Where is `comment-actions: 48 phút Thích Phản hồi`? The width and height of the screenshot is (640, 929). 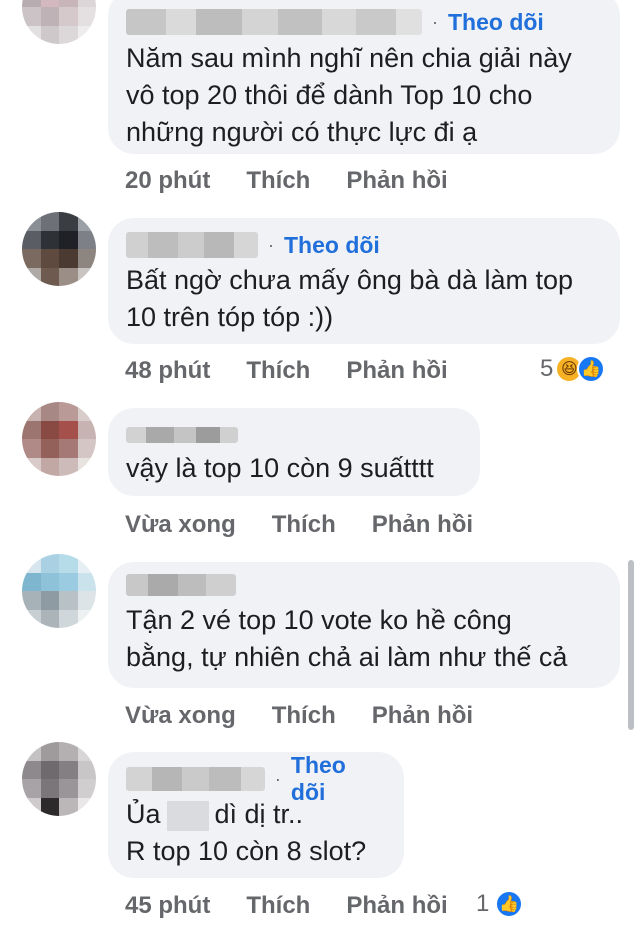 comment-actions: 48 phút Thích Phản hồi is located at coordinates (286, 371).